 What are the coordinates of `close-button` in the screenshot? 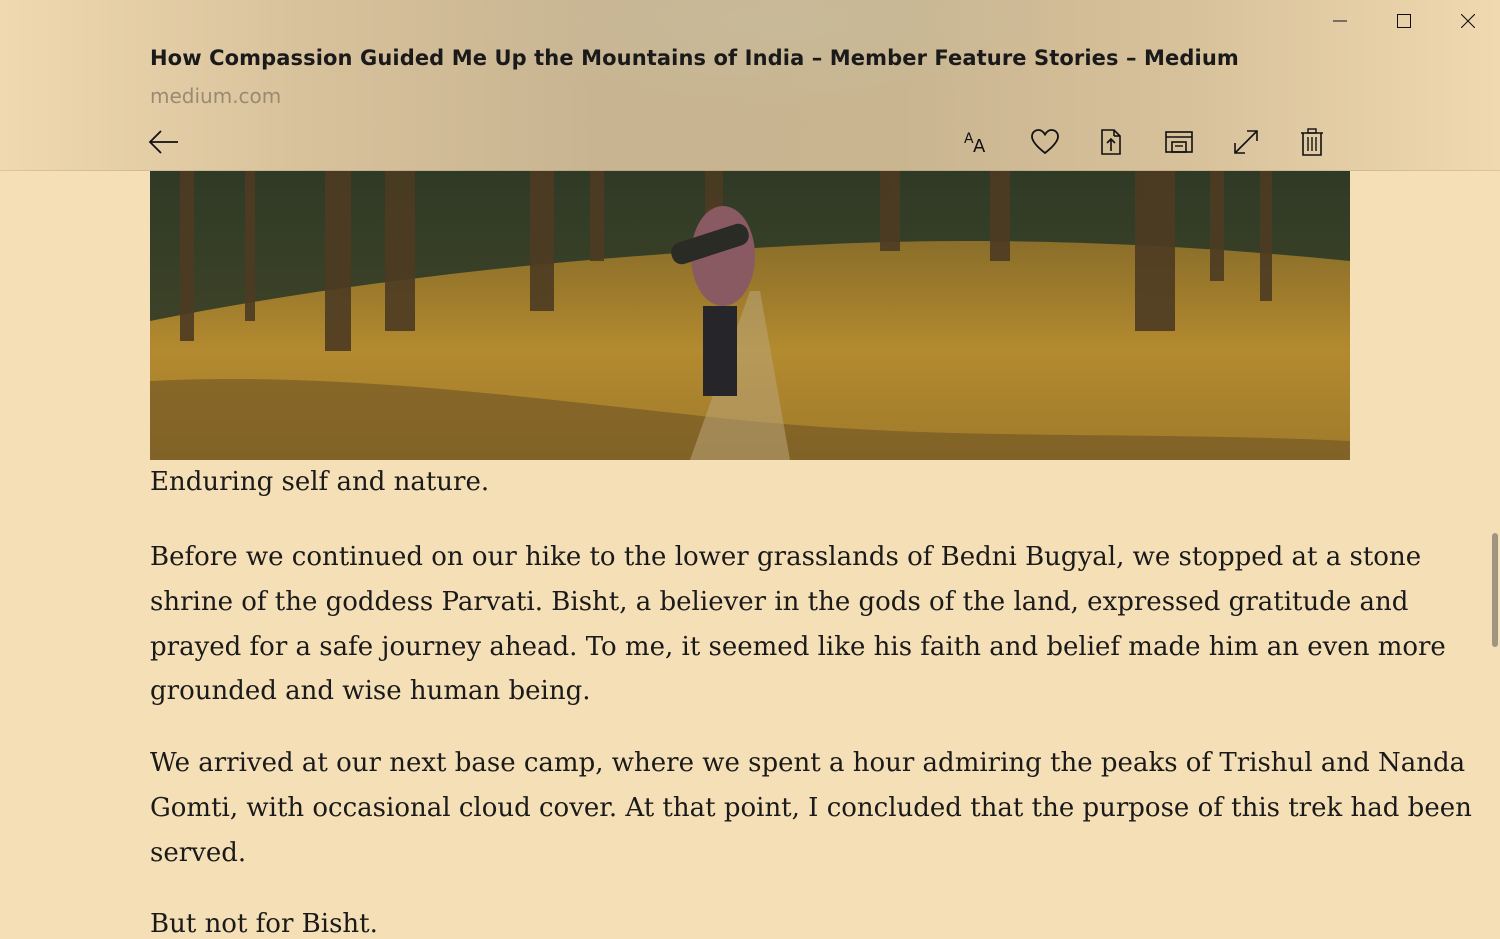 It's located at (1468, 21).